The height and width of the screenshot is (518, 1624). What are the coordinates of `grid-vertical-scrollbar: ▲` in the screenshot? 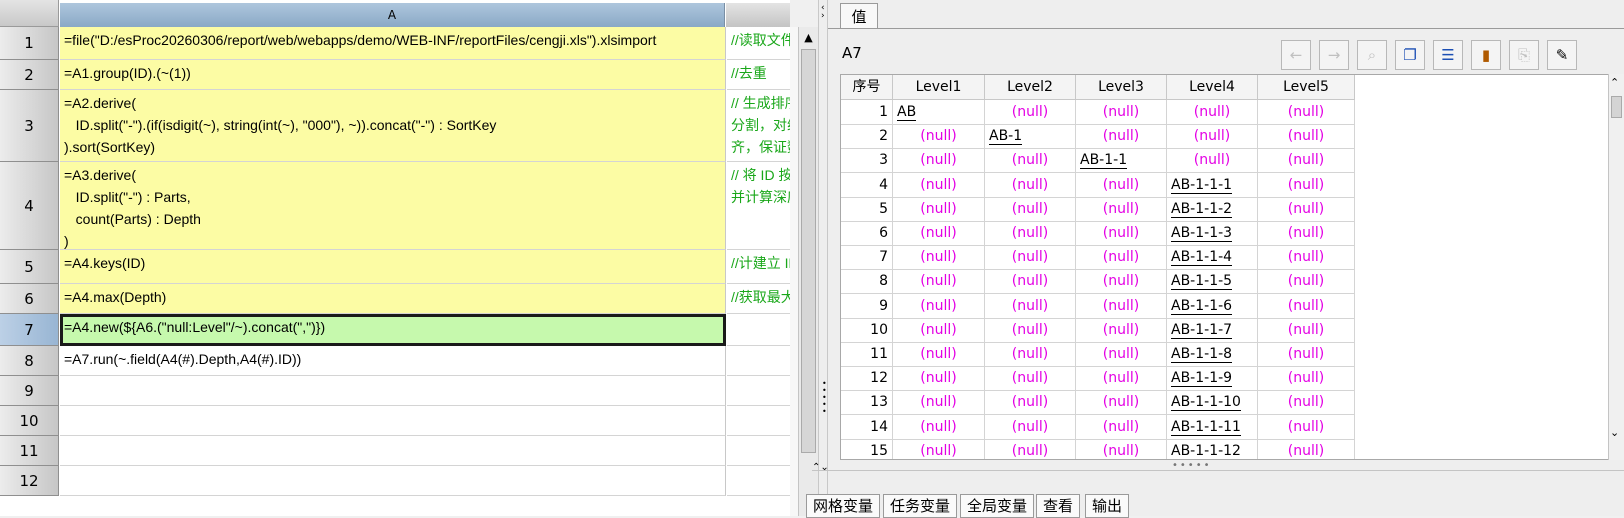 It's located at (808, 271).